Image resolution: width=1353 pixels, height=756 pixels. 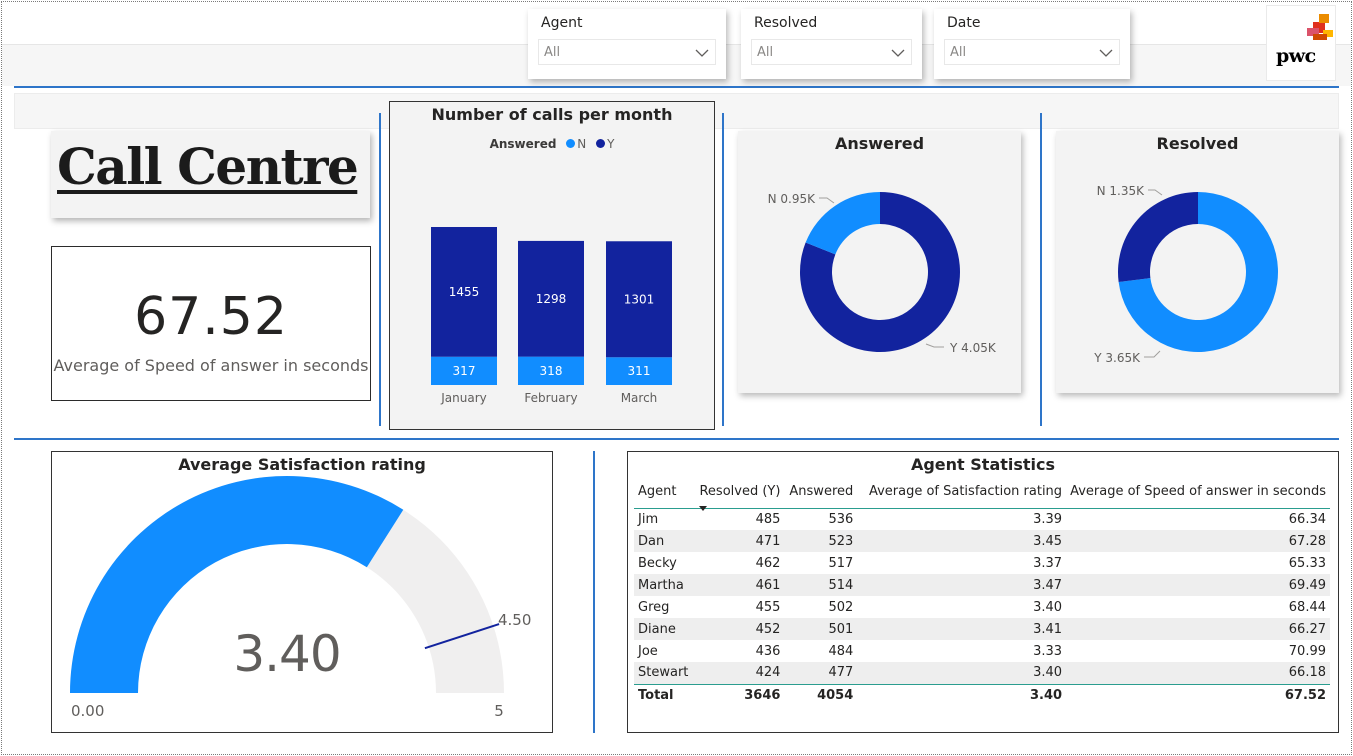 I want to click on donut-data-label: Y 3.65K, so click(x=1117, y=358).